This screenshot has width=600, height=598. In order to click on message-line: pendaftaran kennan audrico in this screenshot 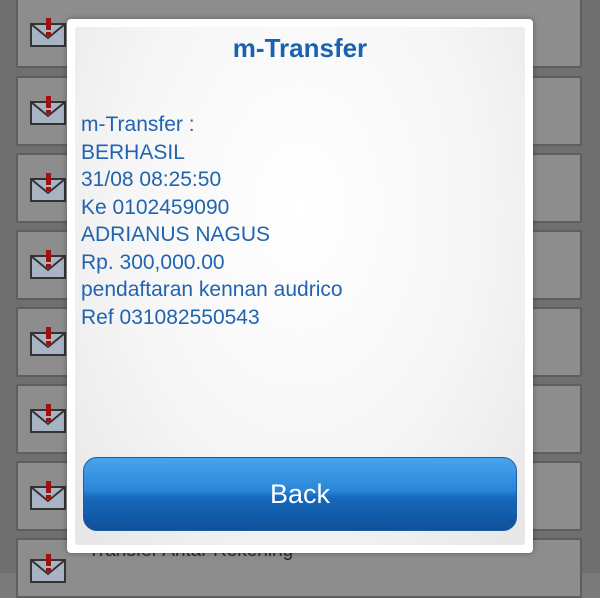, I will do `click(212, 289)`.